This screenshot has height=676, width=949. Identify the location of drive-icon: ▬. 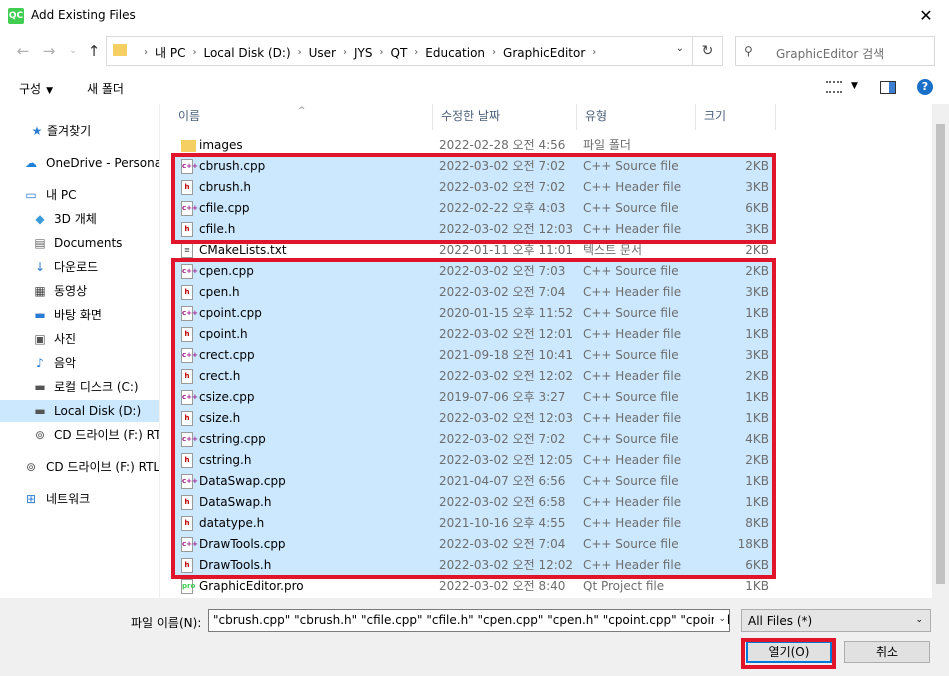
(40, 411).